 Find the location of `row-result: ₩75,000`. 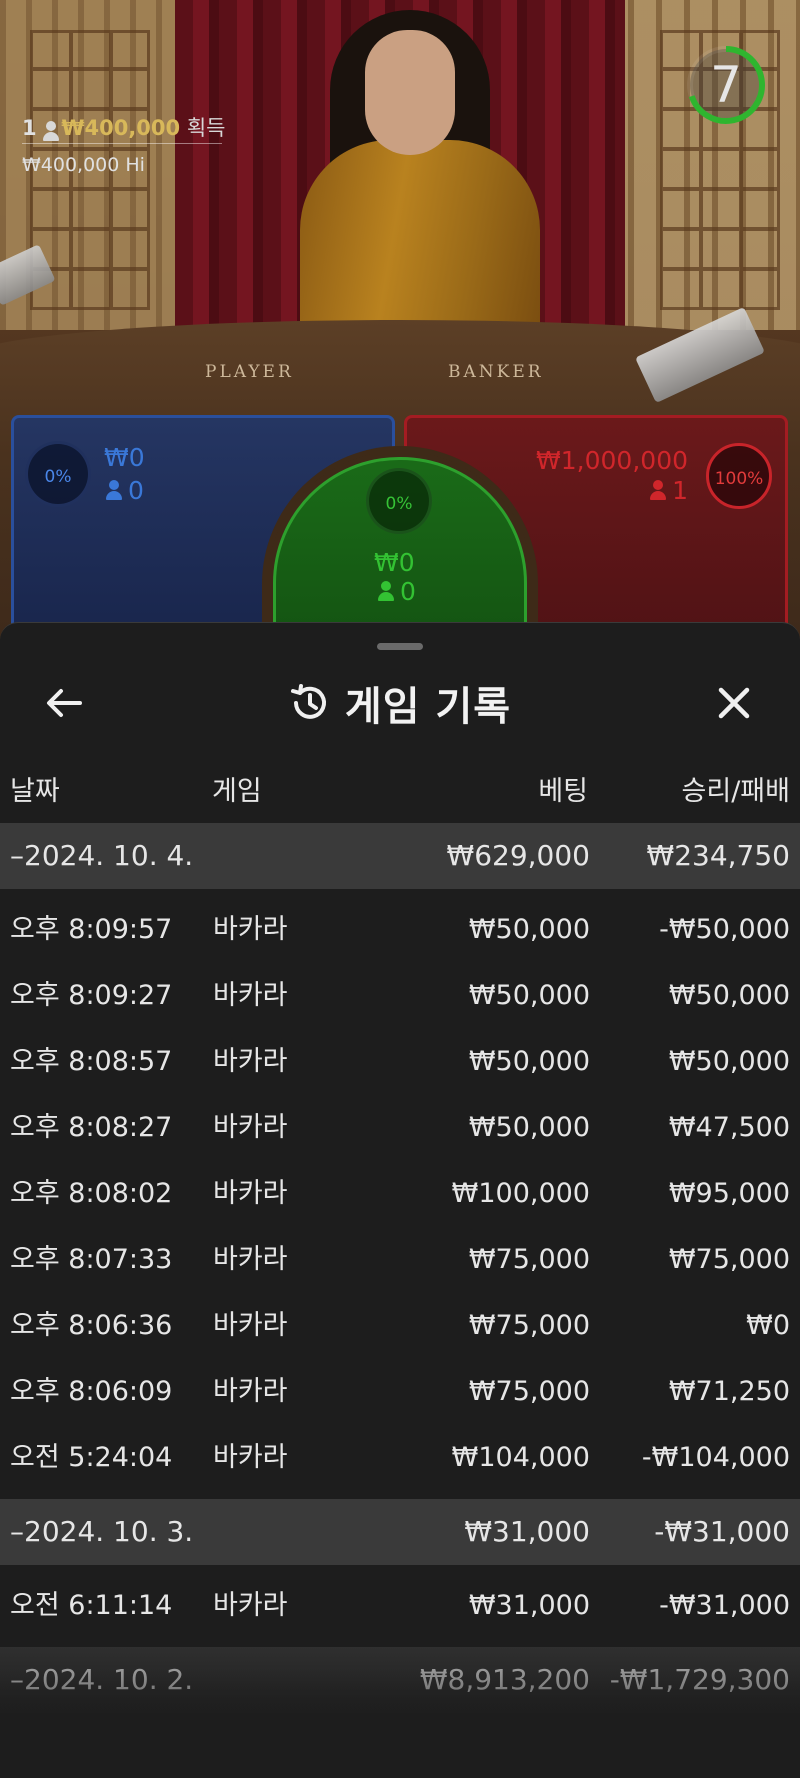

row-result: ₩75,000 is located at coordinates (729, 1259).